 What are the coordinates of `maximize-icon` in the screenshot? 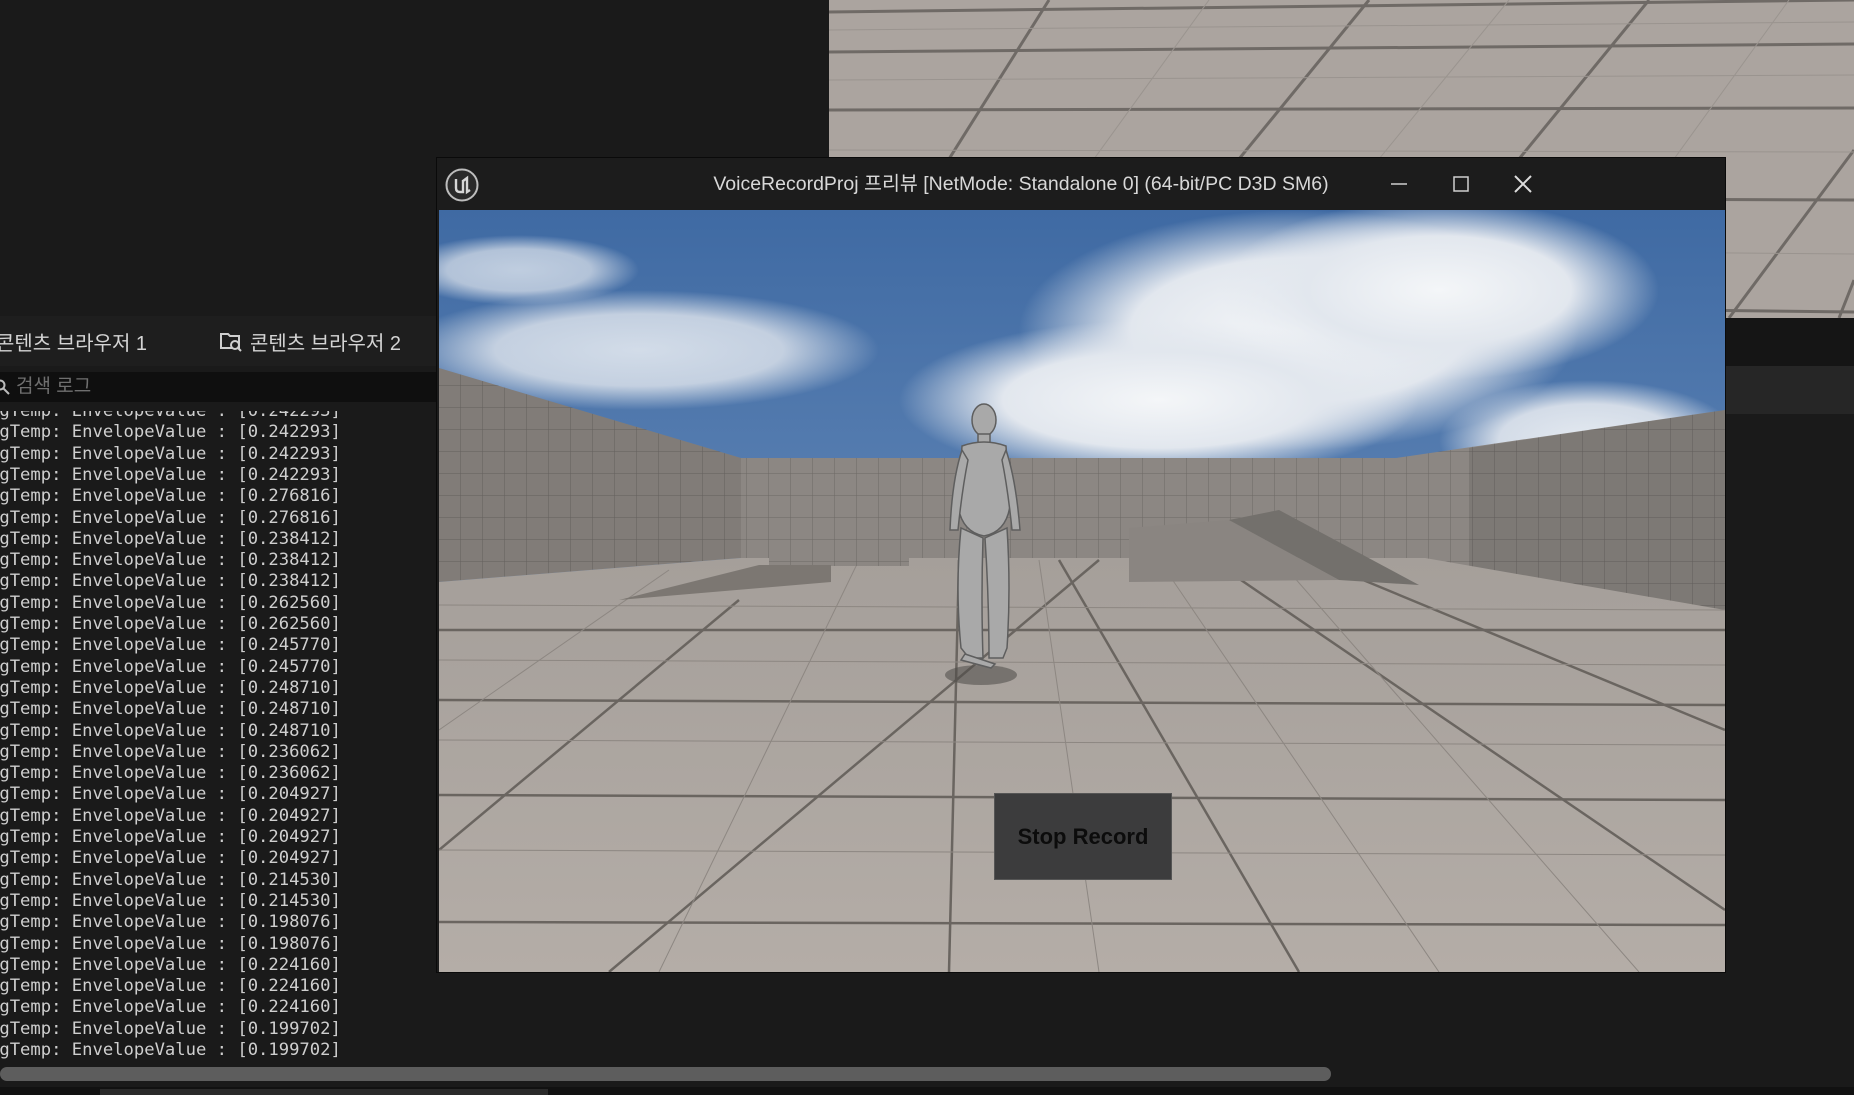 It's located at (1461, 184).